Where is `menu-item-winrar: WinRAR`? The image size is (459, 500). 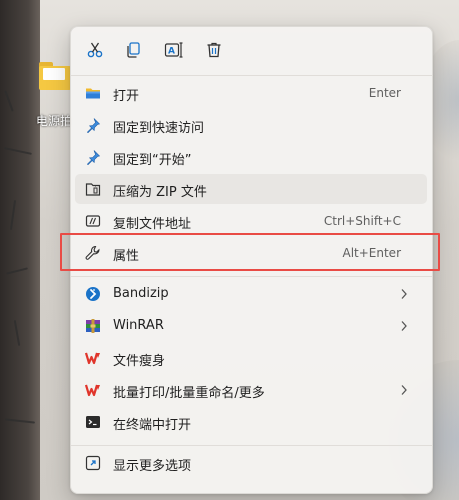
menu-item-winrar: WinRAR is located at coordinates (251, 326).